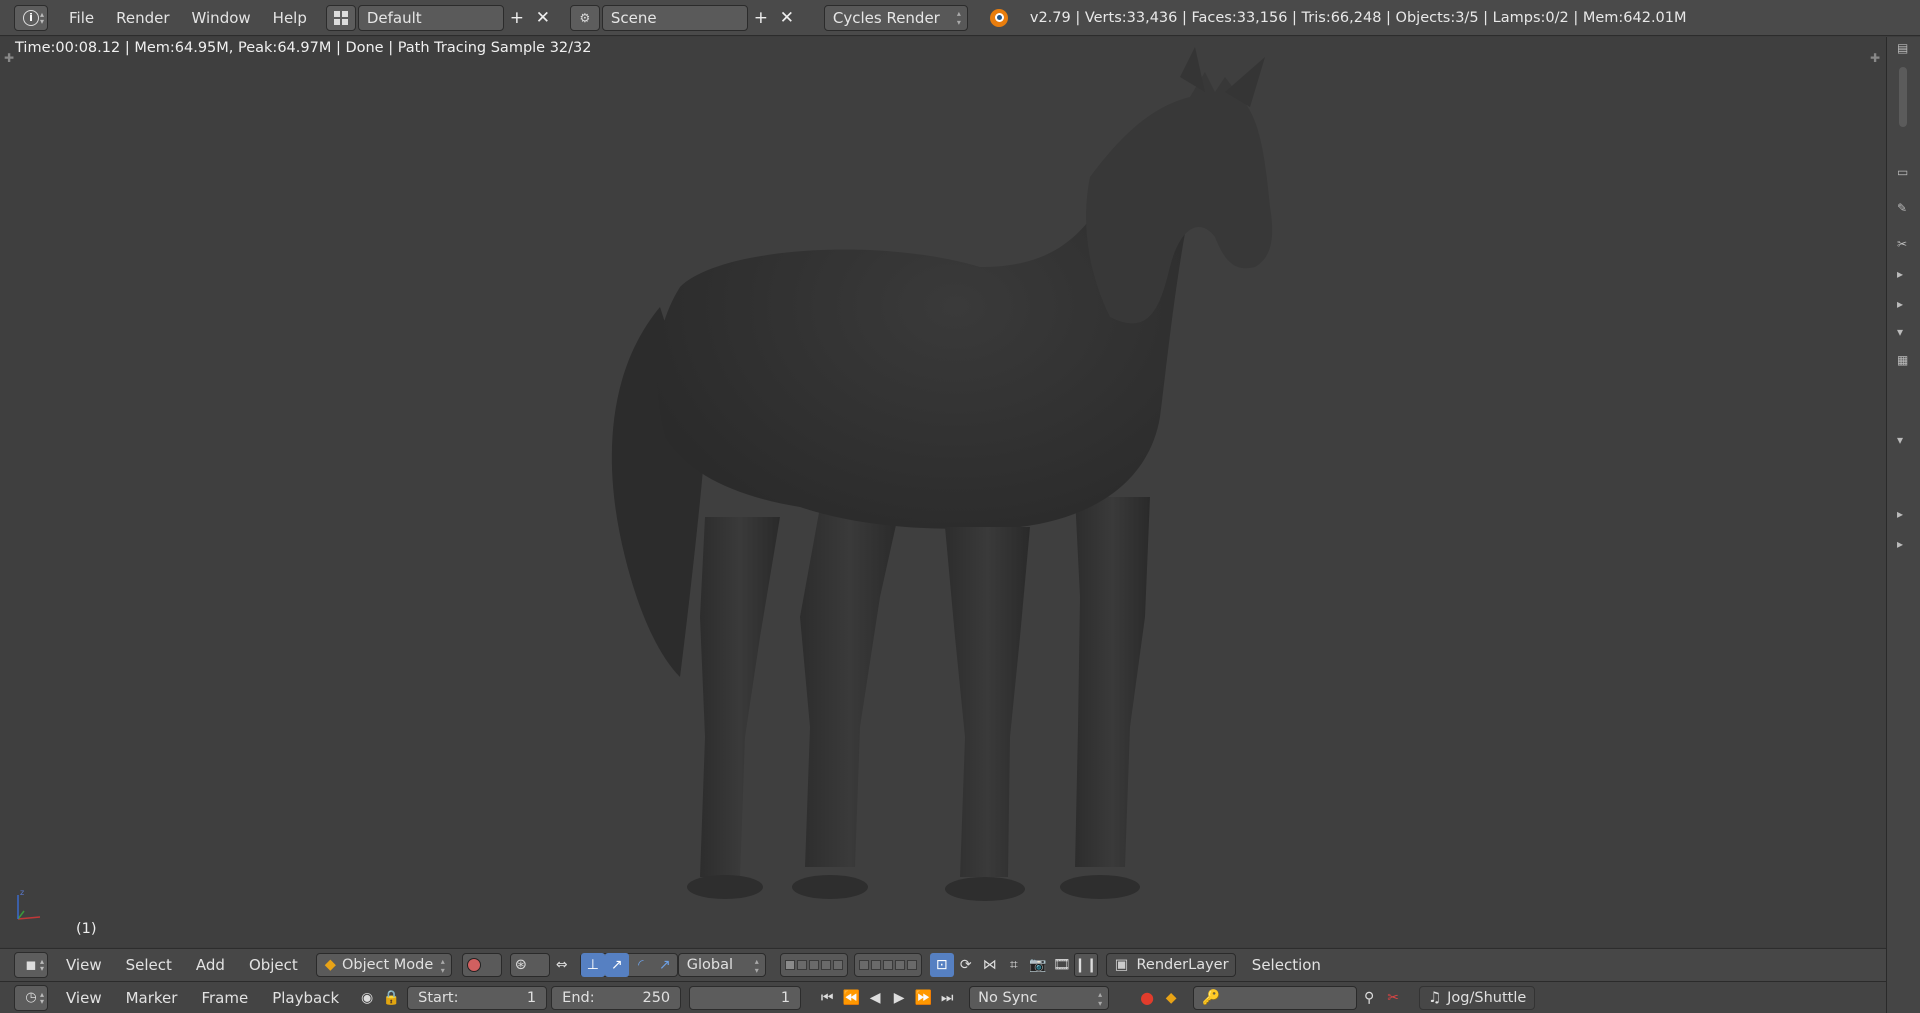 The width and height of the screenshot is (1920, 1013). What do you see at coordinates (851, 998) in the screenshot?
I see `jump-prev-keyframe-icon: ⏪` at bounding box center [851, 998].